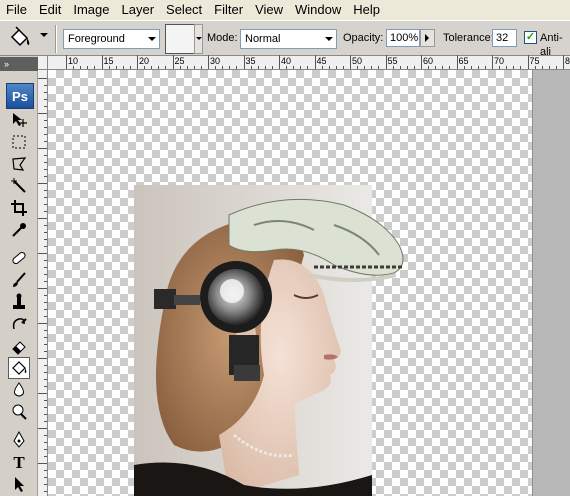 This screenshot has height=496, width=570. Describe the element at coordinates (19, 208) in the screenshot. I see `crop-icon` at that location.